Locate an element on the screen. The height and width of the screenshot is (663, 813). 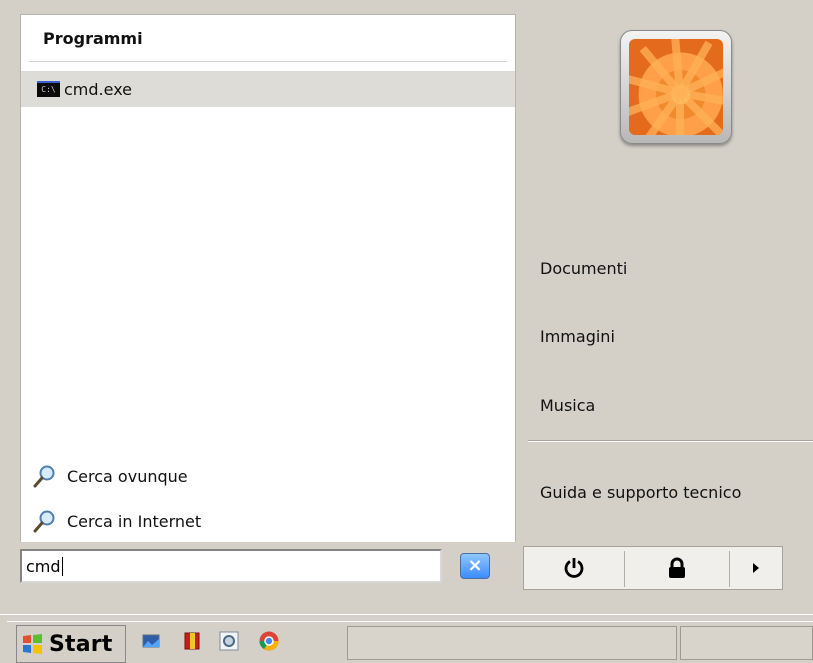
power-options is located at coordinates (653, 568).